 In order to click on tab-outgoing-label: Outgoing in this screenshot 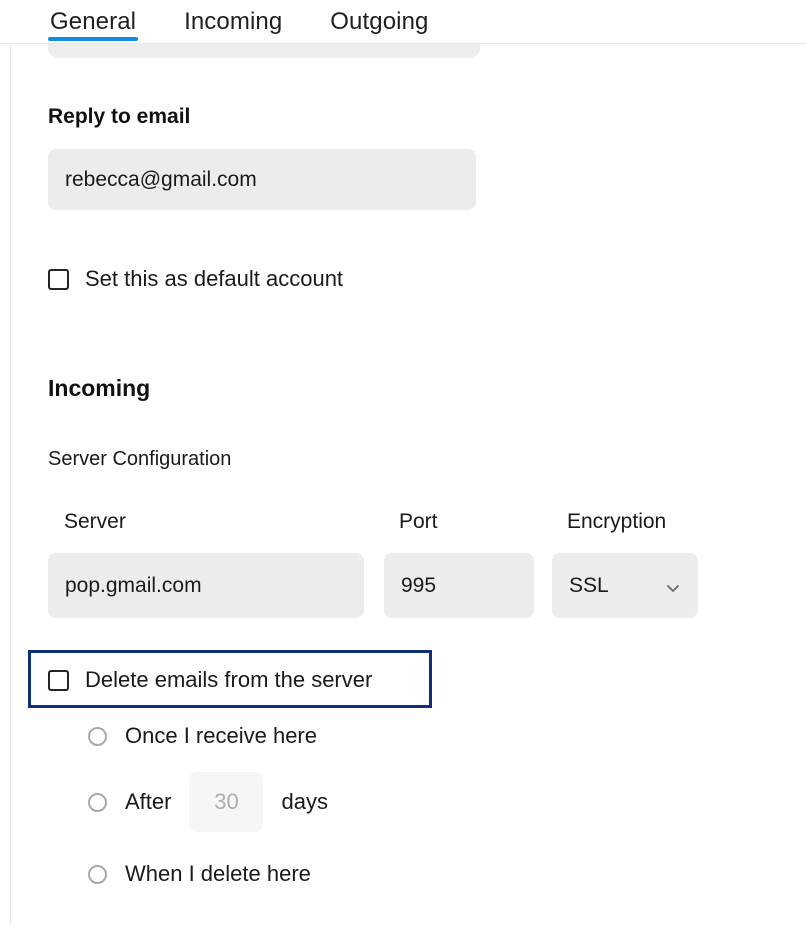, I will do `click(379, 21)`.